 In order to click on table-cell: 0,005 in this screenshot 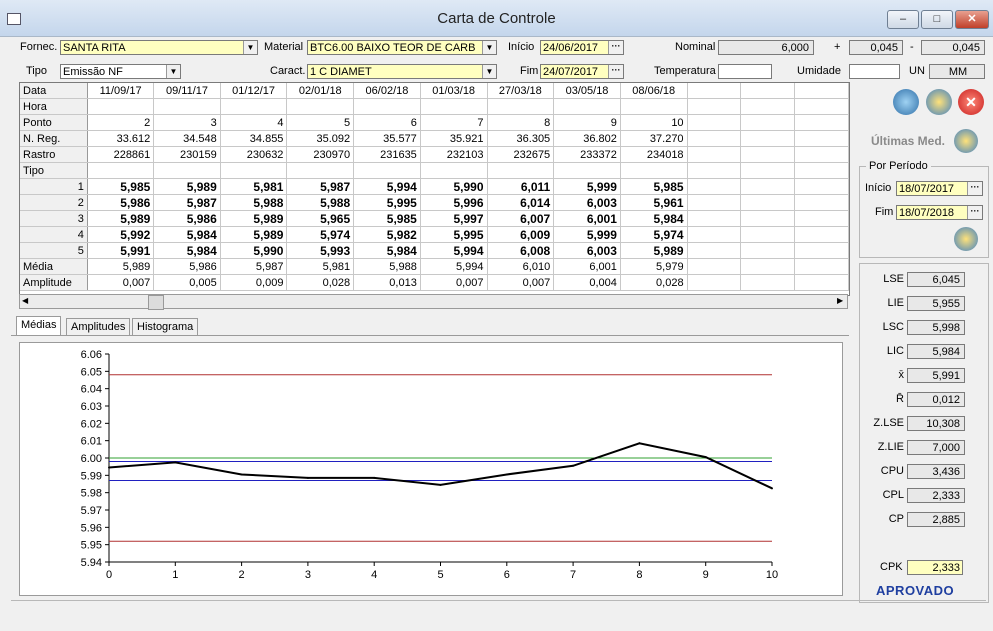, I will do `click(187, 282)`.